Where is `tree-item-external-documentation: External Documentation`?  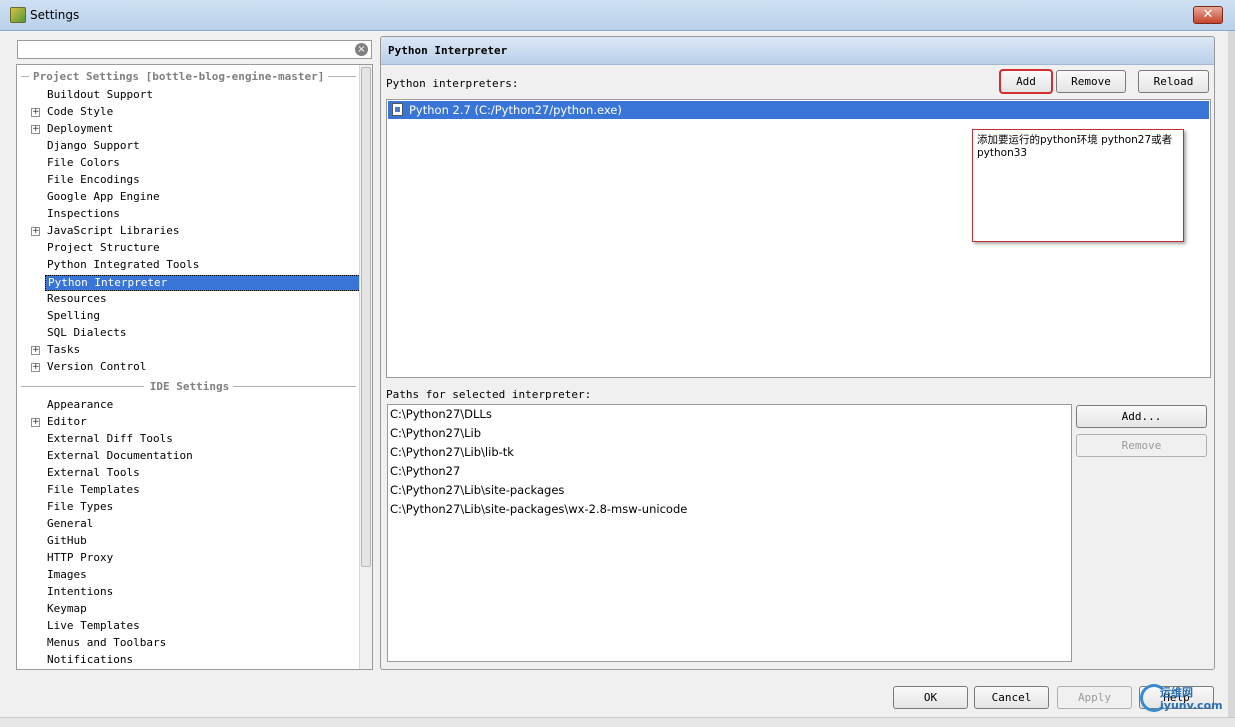 tree-item-external-documentation: External Documentation is located at coordinates (193, 456).